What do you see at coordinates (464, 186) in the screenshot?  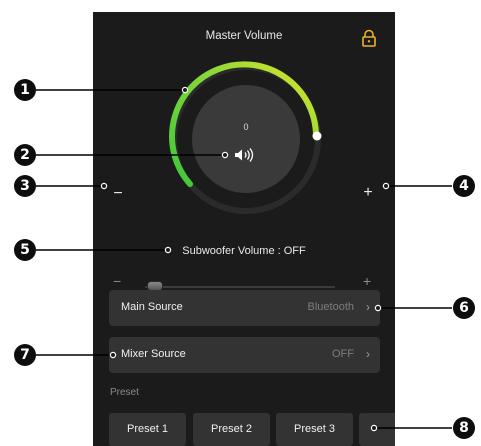 I see `callout-badge: 4` at bounding box center [464, 186].